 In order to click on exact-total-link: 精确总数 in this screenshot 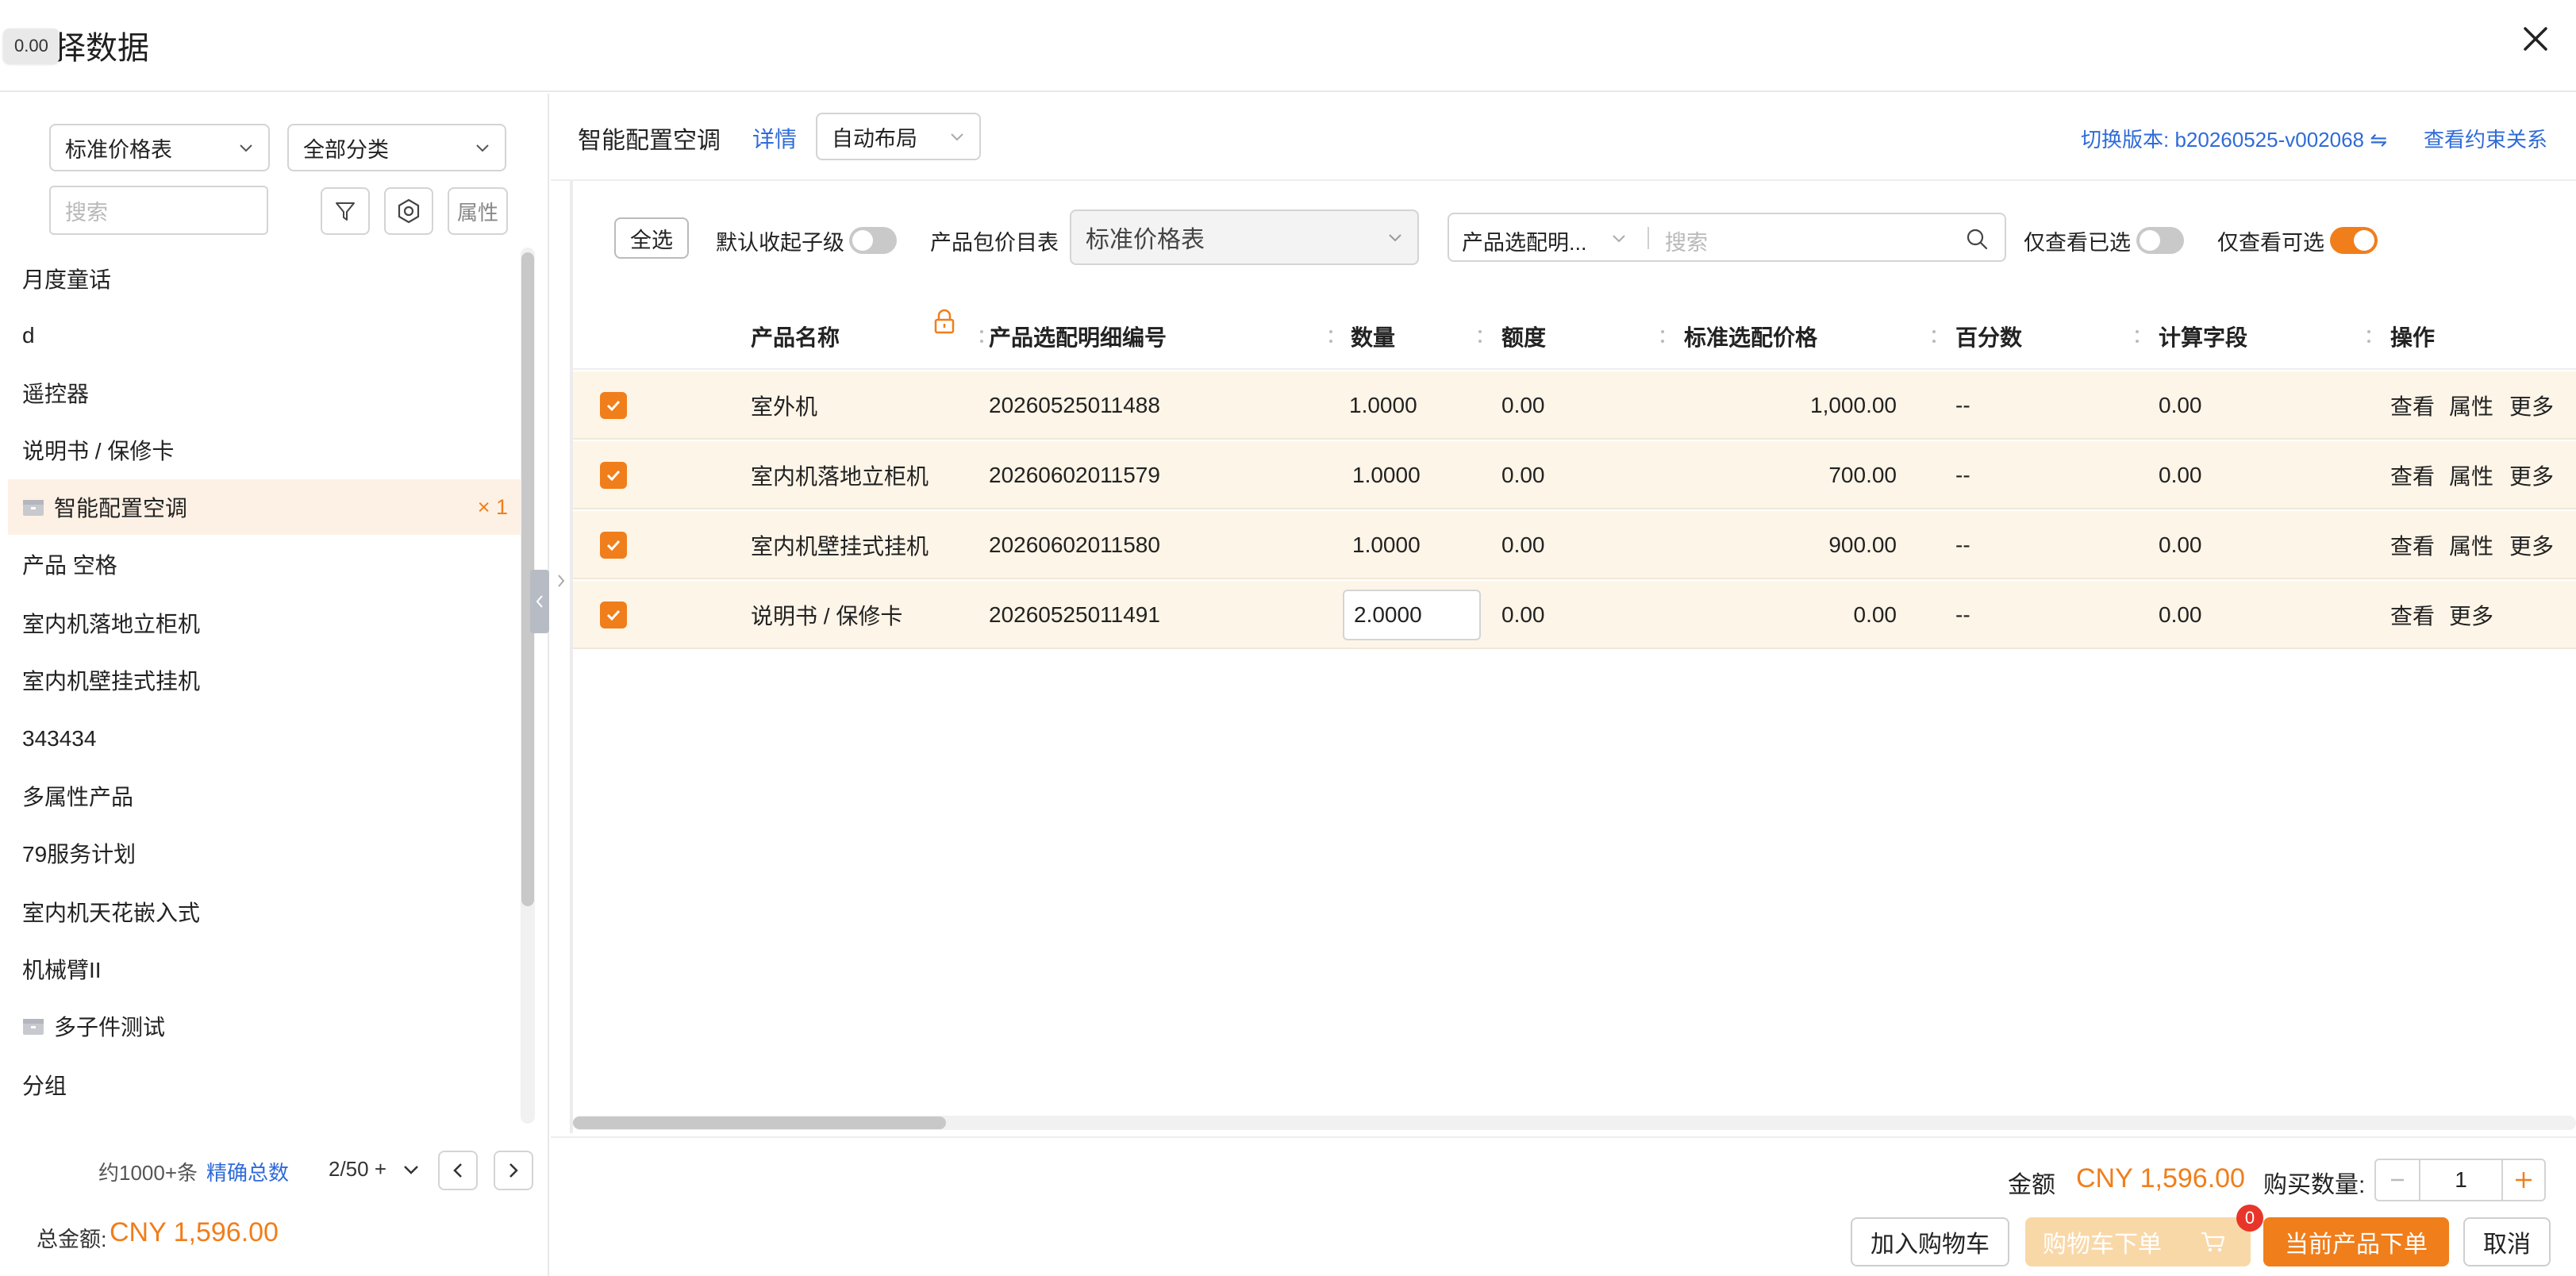, I will do `click(247, 1171)`.